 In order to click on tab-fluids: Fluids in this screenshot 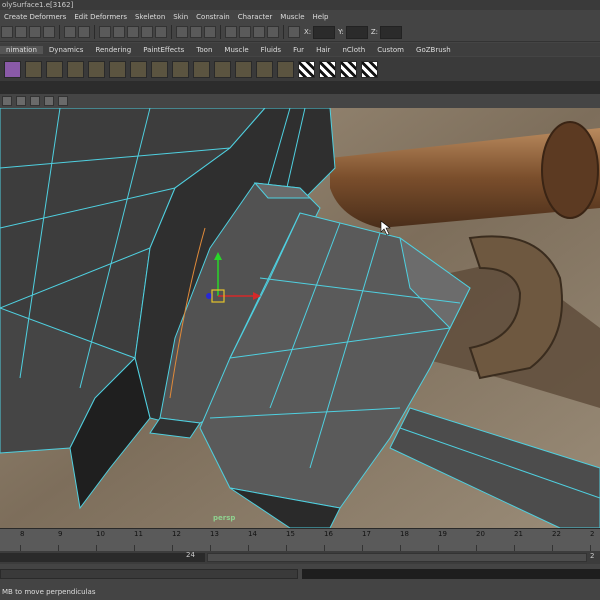, I will do `click(271, 50)`.